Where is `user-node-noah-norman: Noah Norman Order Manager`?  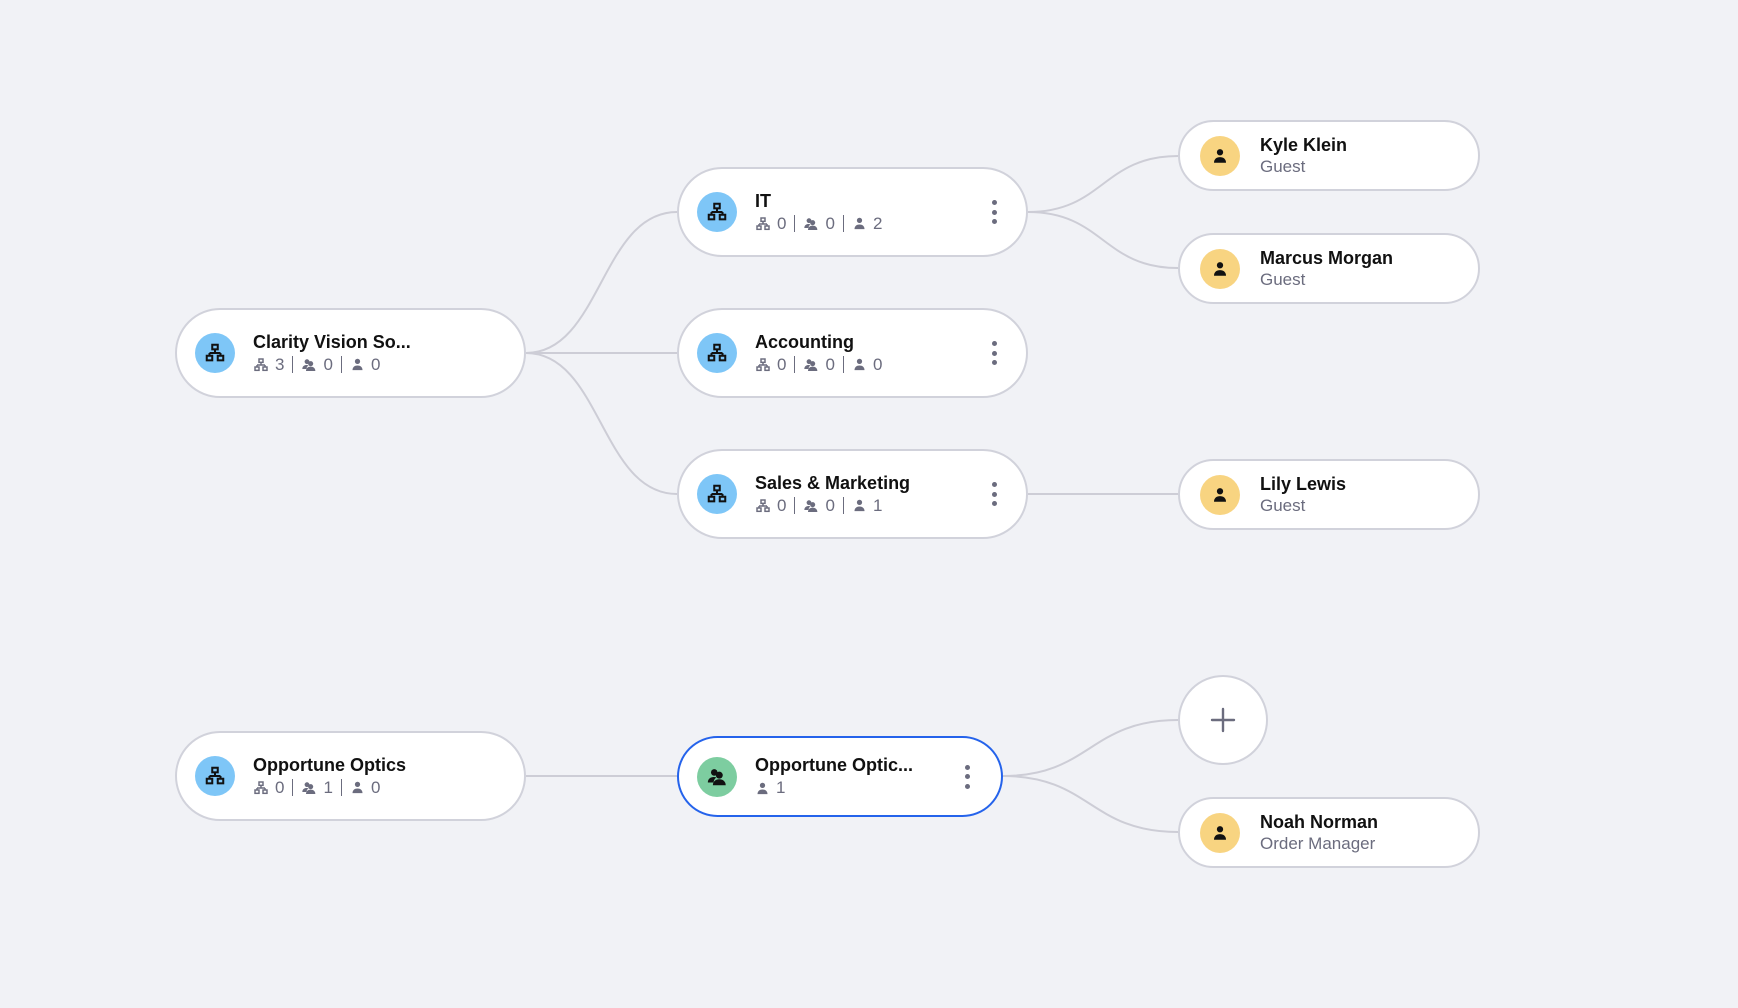 user-node-noah-norman: Noah Norman Order Manager is located at coordinates (1329, 832).